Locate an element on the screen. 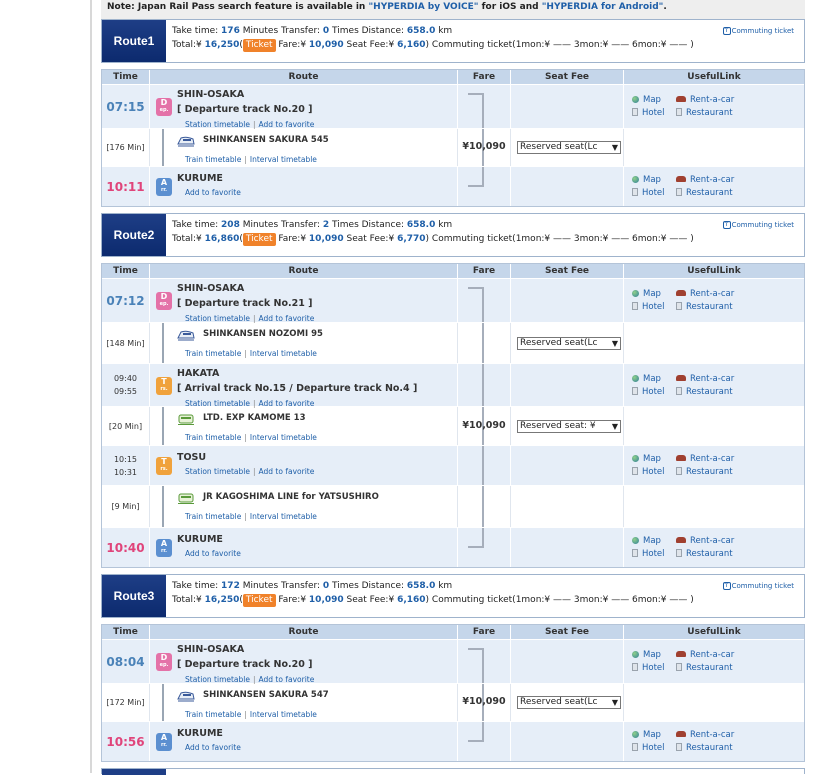 This screenshot has height=775, width=828. header-fare: Fare is located at coordinates (484, 271).